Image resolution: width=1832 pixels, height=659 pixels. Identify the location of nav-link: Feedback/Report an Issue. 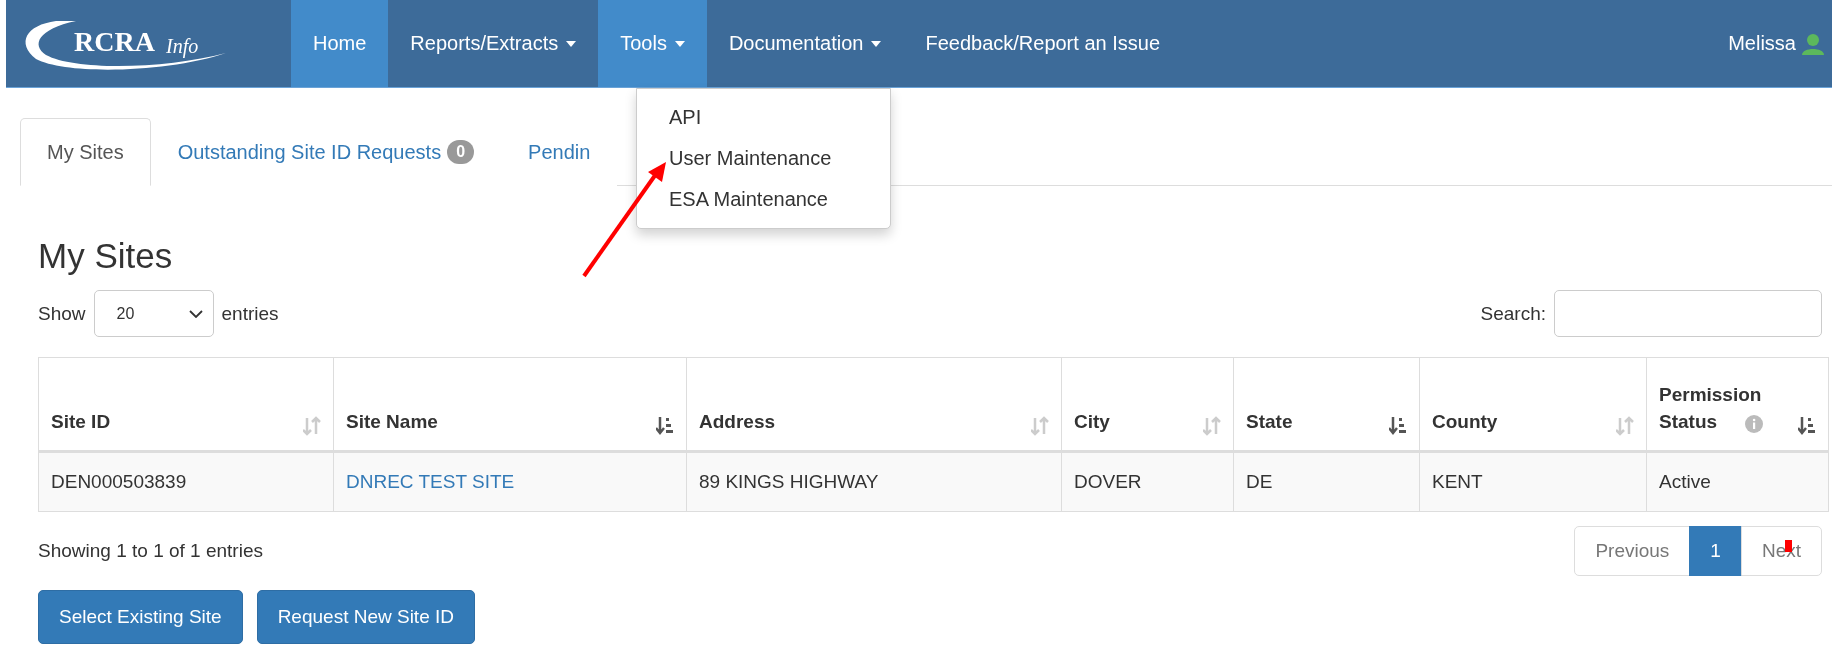
(1042, 43).